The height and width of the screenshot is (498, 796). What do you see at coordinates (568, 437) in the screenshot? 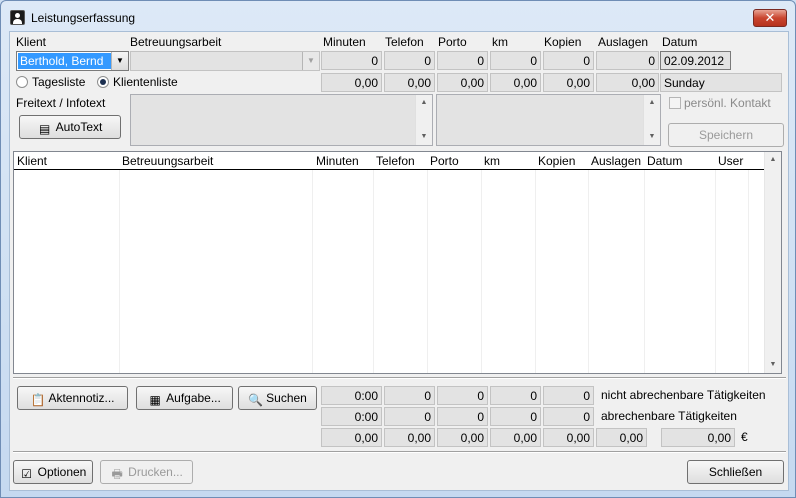
I see `sum-kopien: 0,00` at bounding box center [568, 437].